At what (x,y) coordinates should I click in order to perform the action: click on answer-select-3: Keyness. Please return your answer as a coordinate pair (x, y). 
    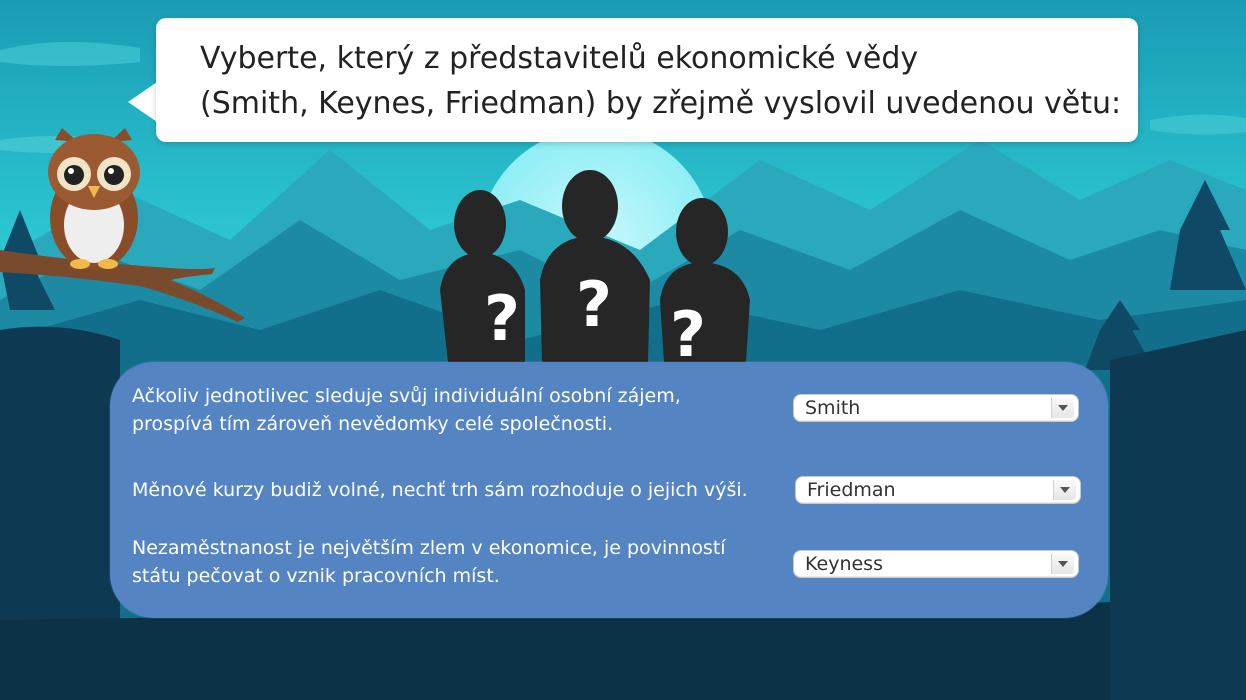
    Looking at the image, I should click on (936, 564).